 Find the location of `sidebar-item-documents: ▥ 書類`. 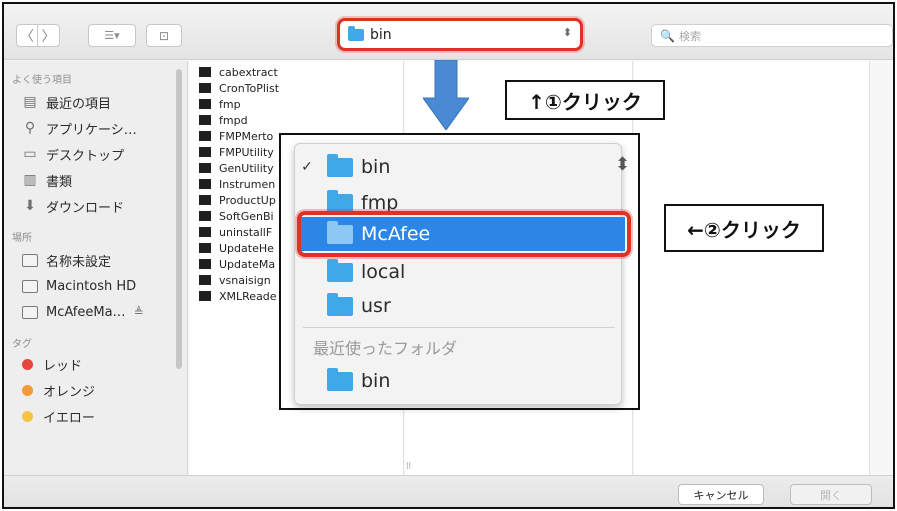

sidebar-item-documents: ▥ 書類 is located at coordinates (47, 180).